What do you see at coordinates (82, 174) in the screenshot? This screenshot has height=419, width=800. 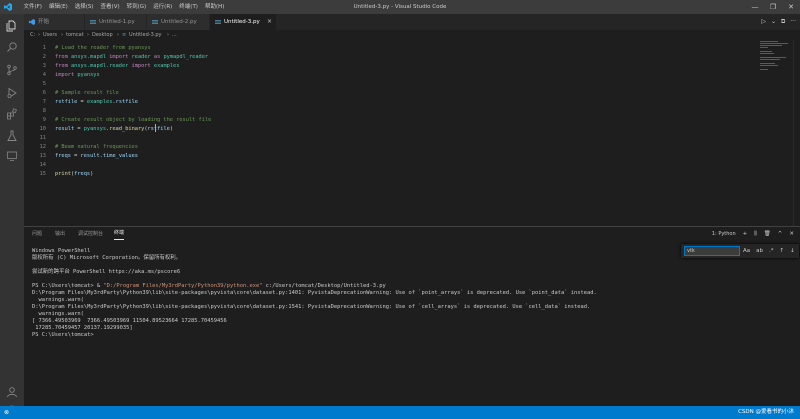 I see `code-token: freqs` at bounding box center [82, 174].